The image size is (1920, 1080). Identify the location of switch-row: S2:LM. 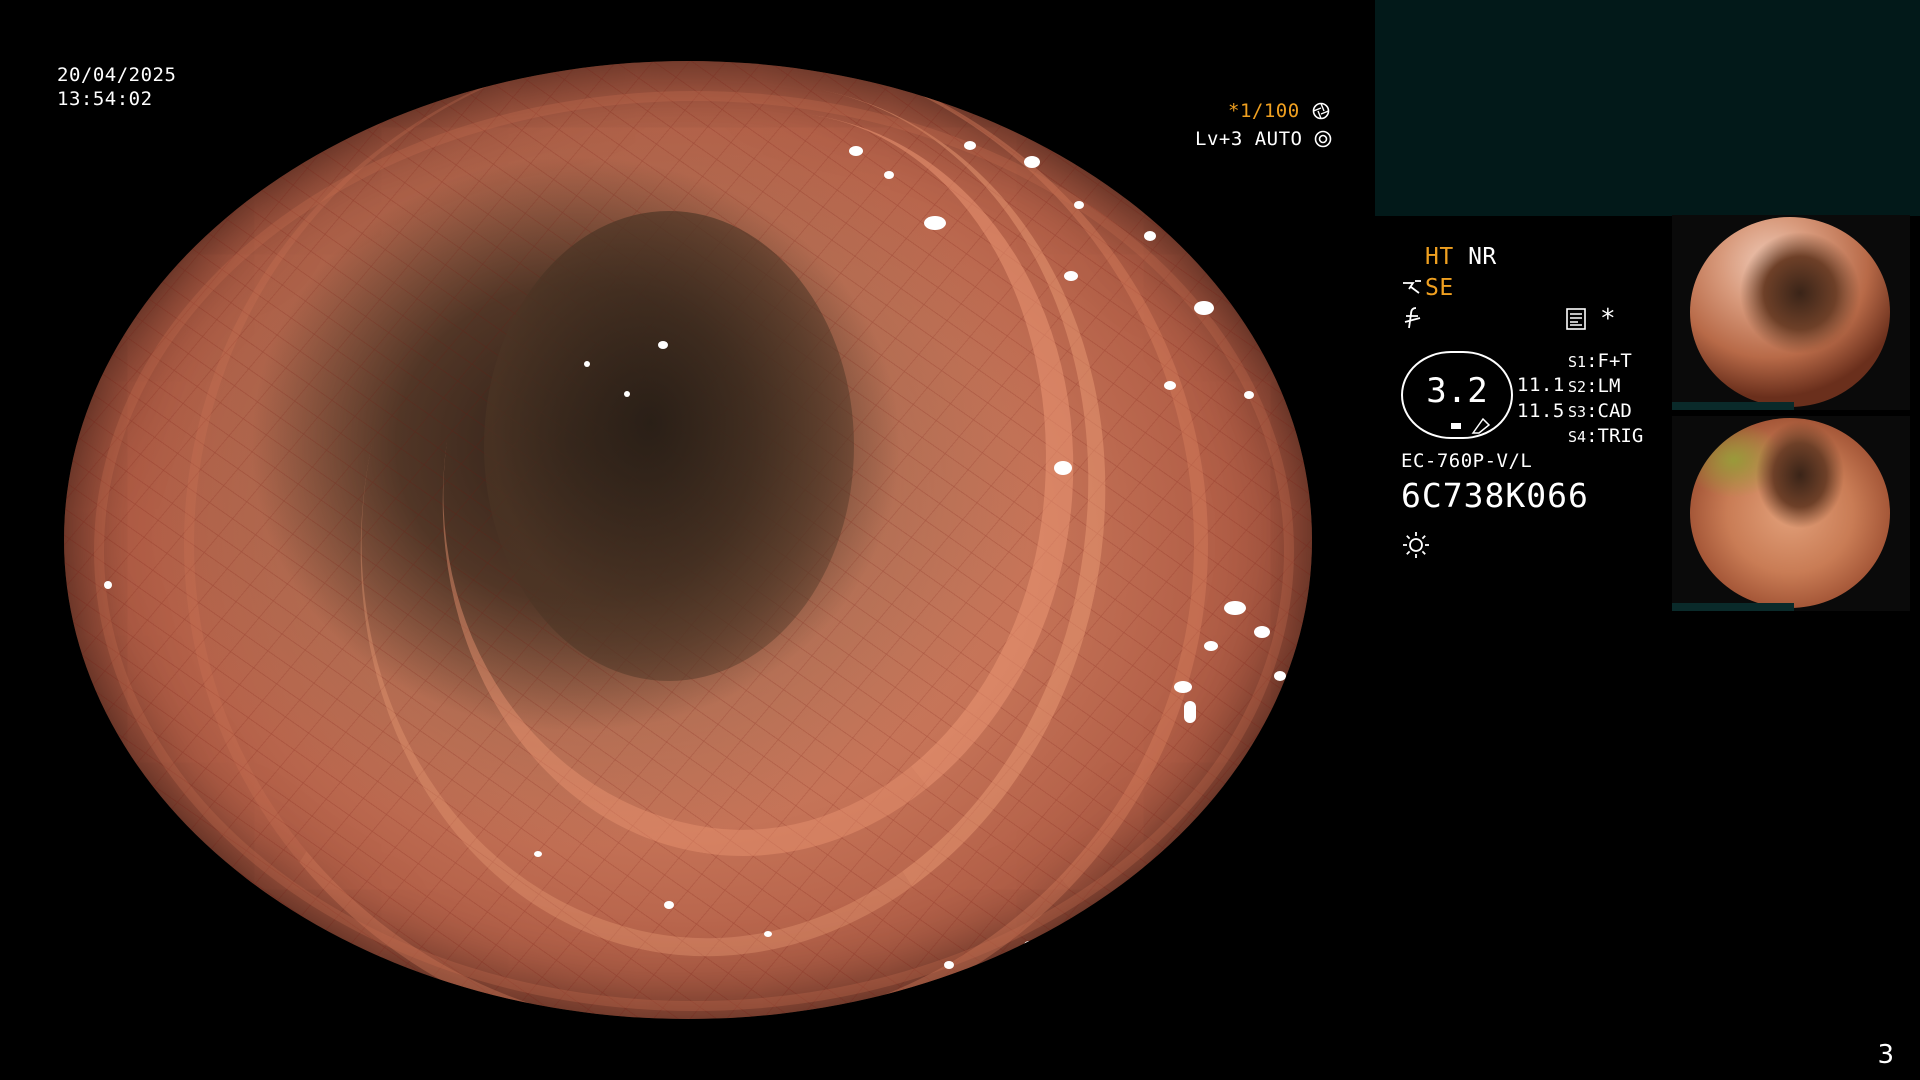
(1594, 386).